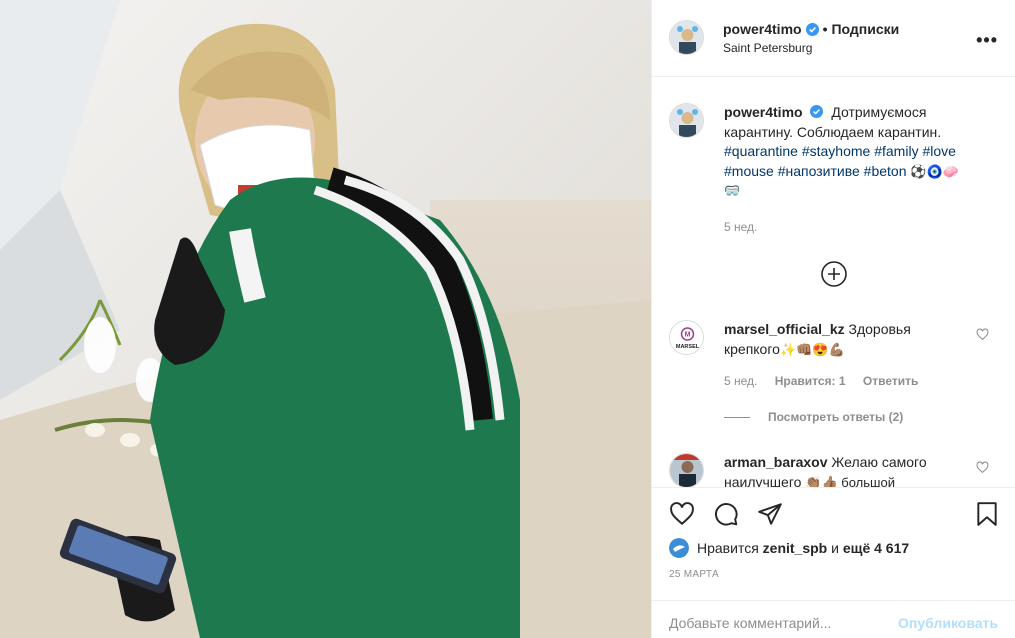 Image resolution: width=1015 pixels, height=638 pixels. Describe the element at coordinates (682, 514) in the screenshot. I see `like-icon` at that location.